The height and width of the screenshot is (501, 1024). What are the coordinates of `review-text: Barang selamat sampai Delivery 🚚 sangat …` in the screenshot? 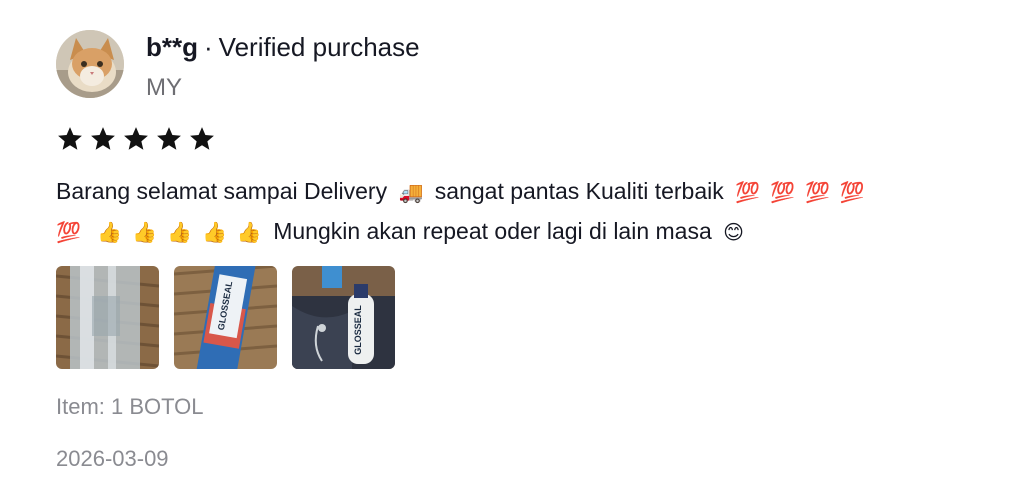 It's located at (526, 212).